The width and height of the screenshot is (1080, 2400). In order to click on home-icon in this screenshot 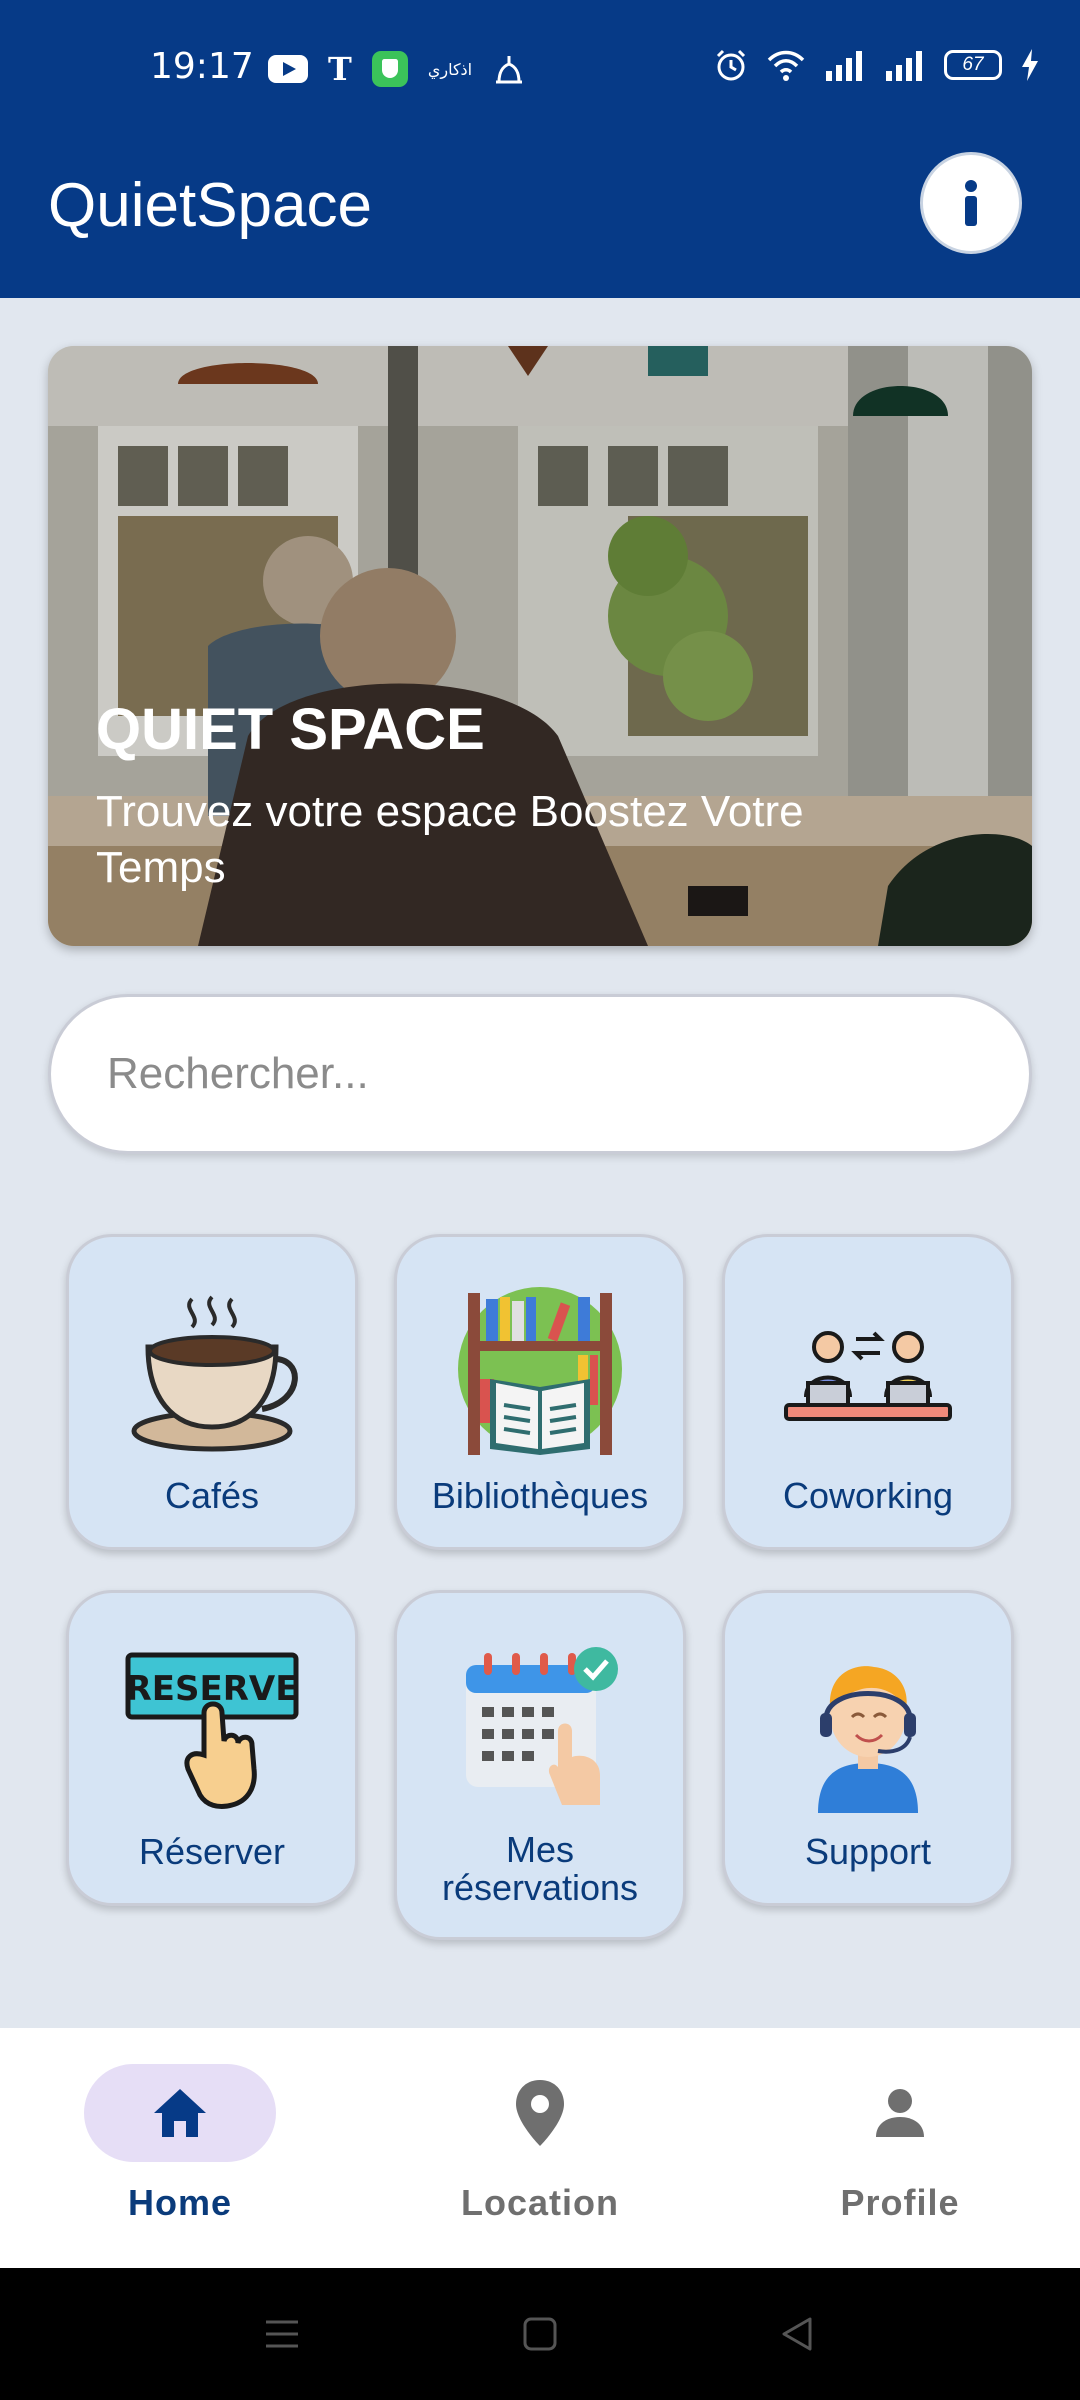, I will do `click(180, 2113)`.